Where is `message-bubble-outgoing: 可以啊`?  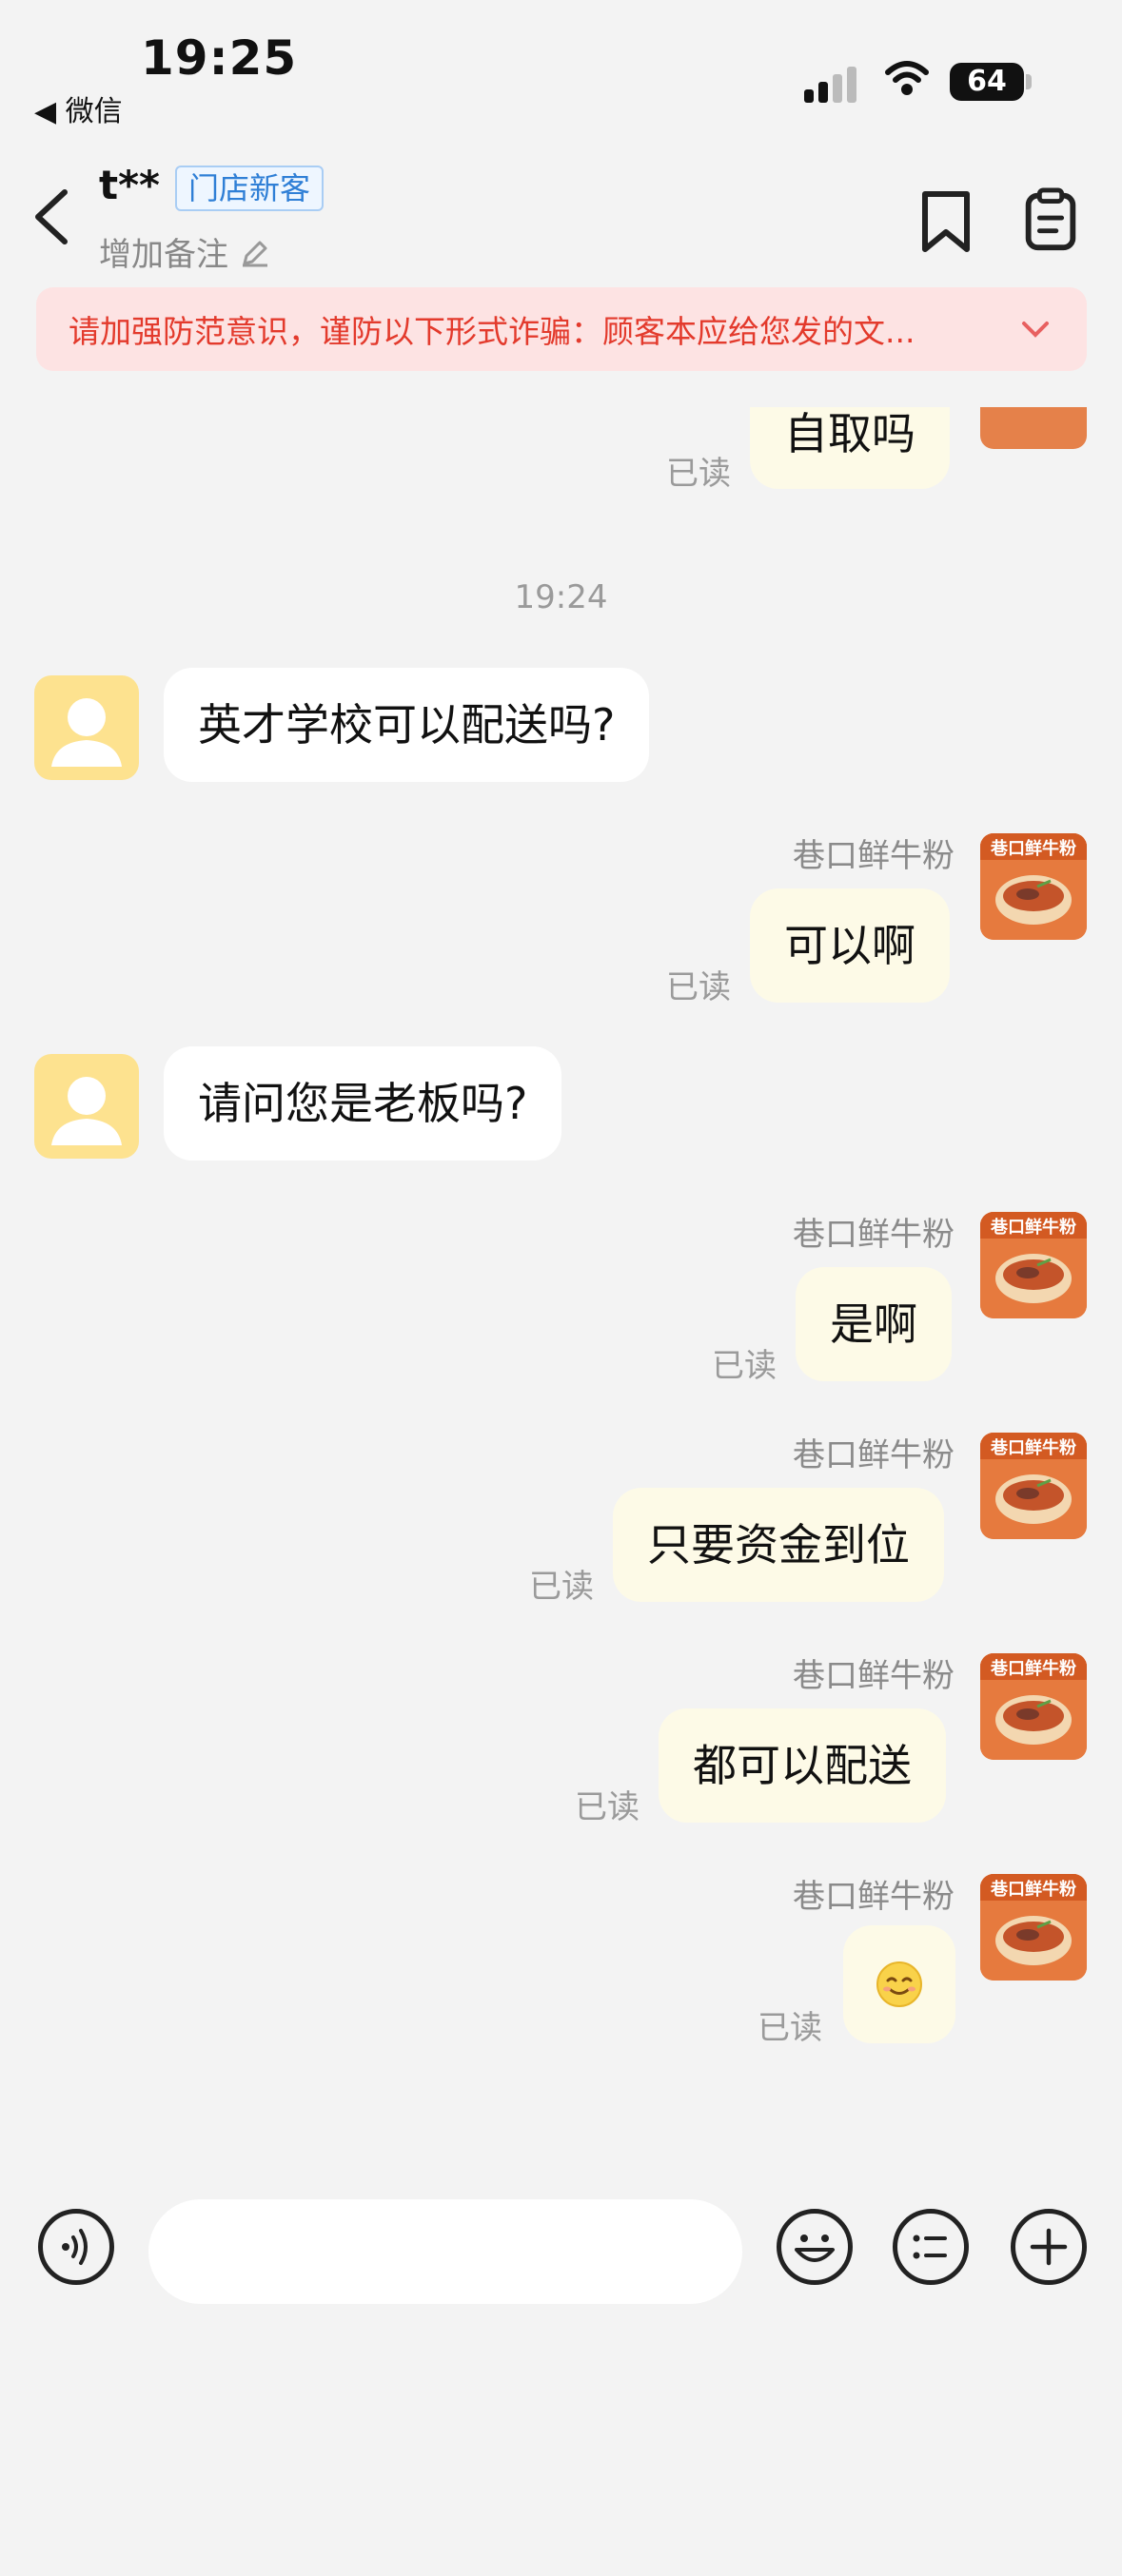
message-bubble-outgoing: 可以啊 is located at coordinates (850, 946).